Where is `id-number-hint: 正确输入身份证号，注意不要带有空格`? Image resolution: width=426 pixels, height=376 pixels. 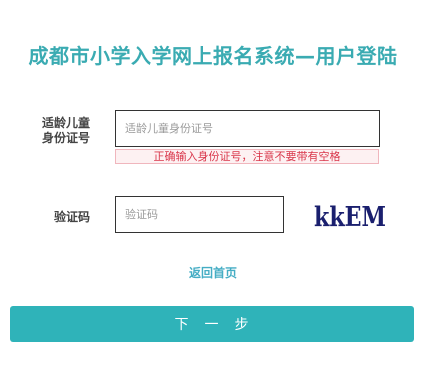
id-number-hint: 正确输入身份证号，注意不要带有空格 is located at coordinates (247, 156).